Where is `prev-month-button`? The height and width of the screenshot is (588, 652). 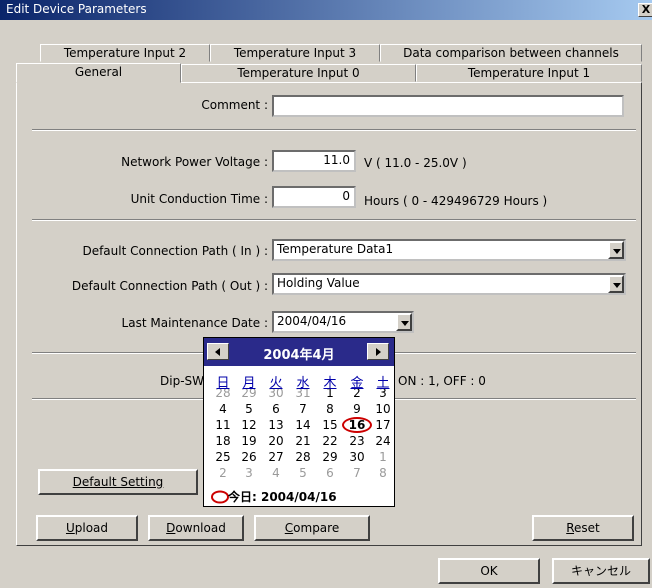 prev-month-button is located at coordinates (218, 351).